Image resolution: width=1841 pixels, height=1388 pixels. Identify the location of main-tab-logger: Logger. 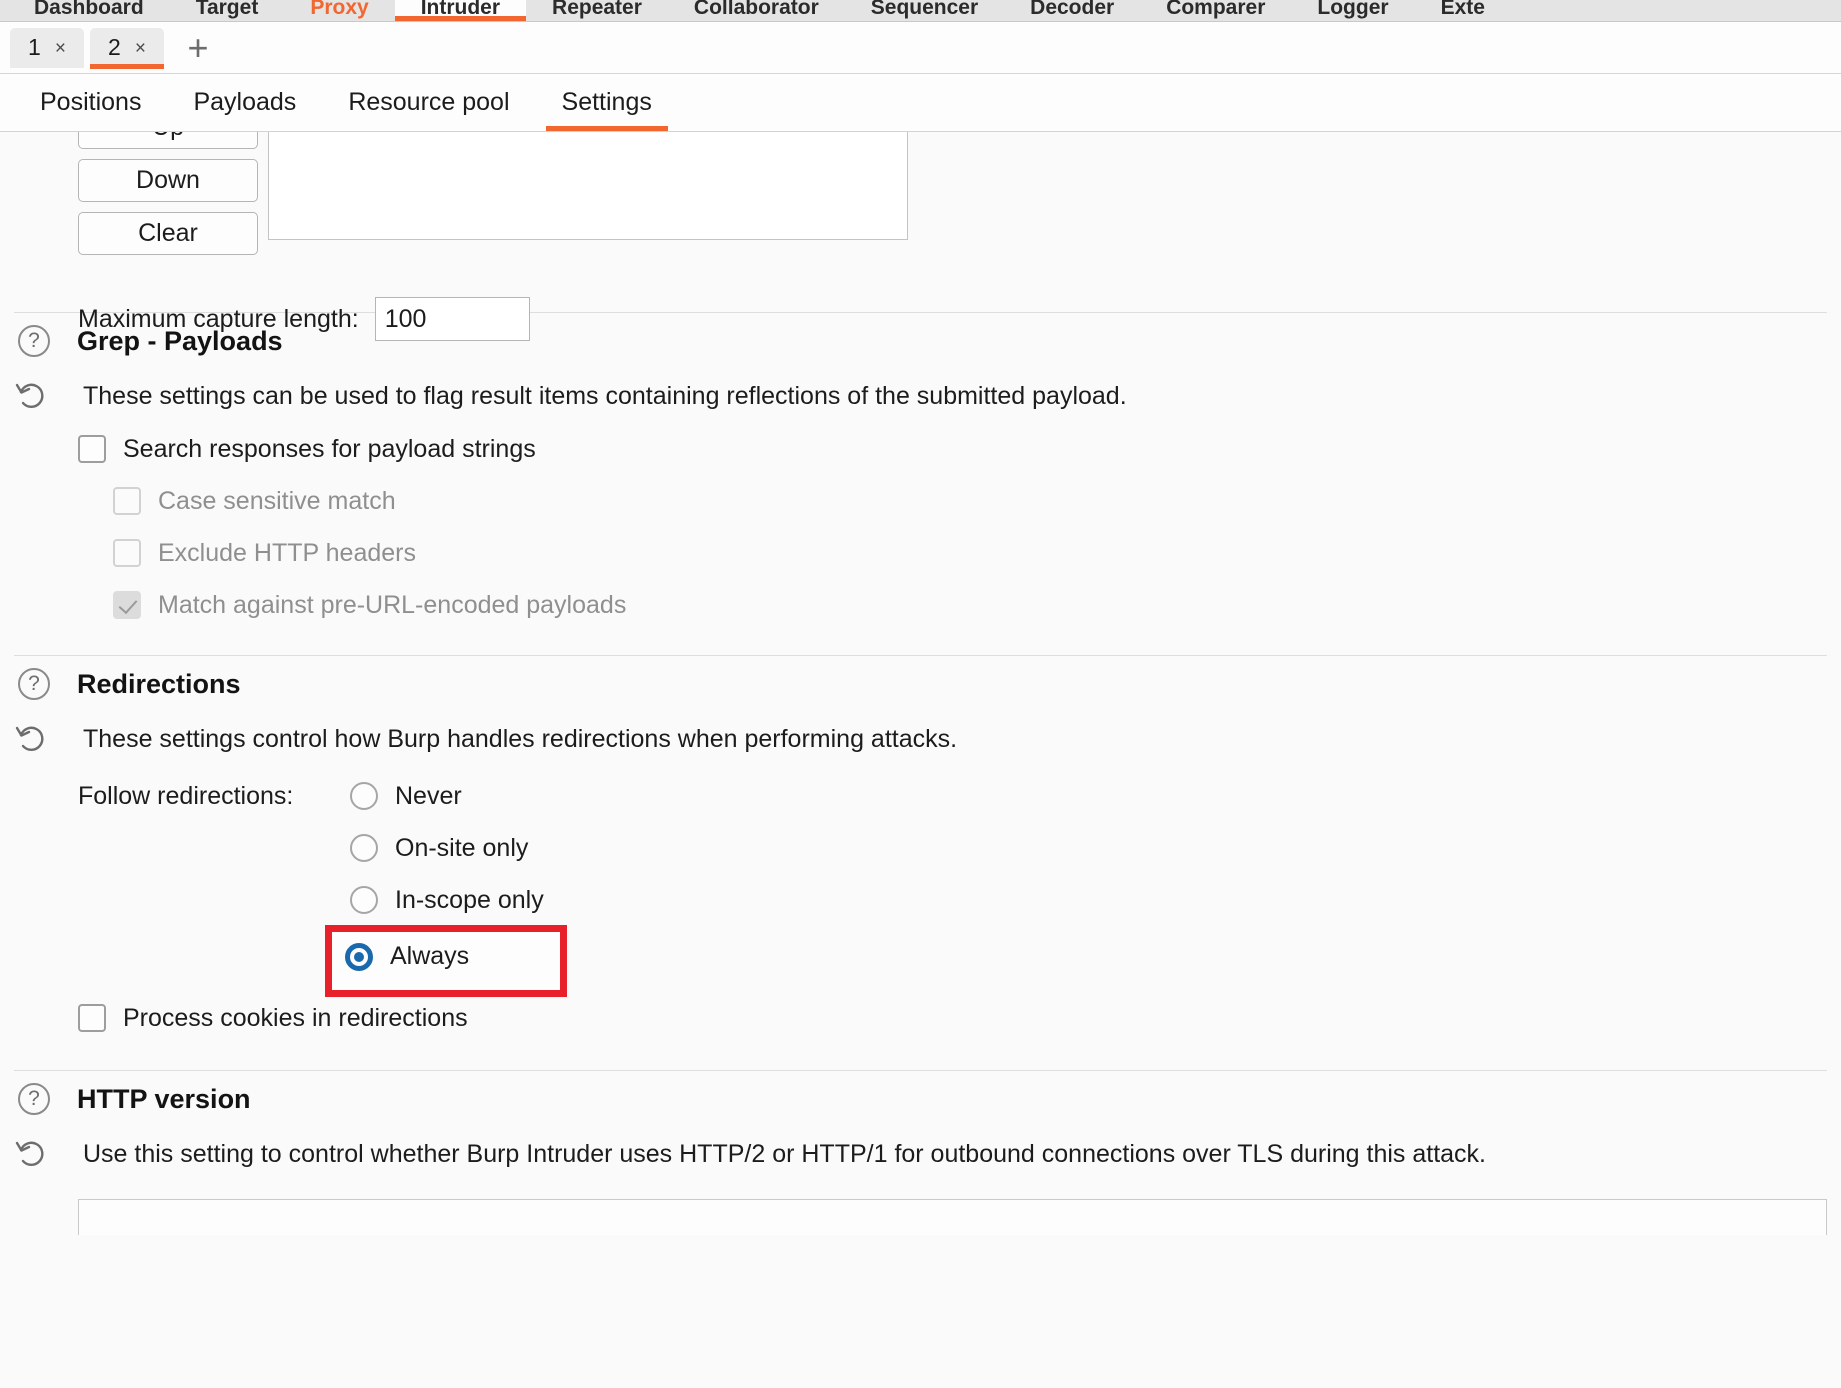
(1352, 10).